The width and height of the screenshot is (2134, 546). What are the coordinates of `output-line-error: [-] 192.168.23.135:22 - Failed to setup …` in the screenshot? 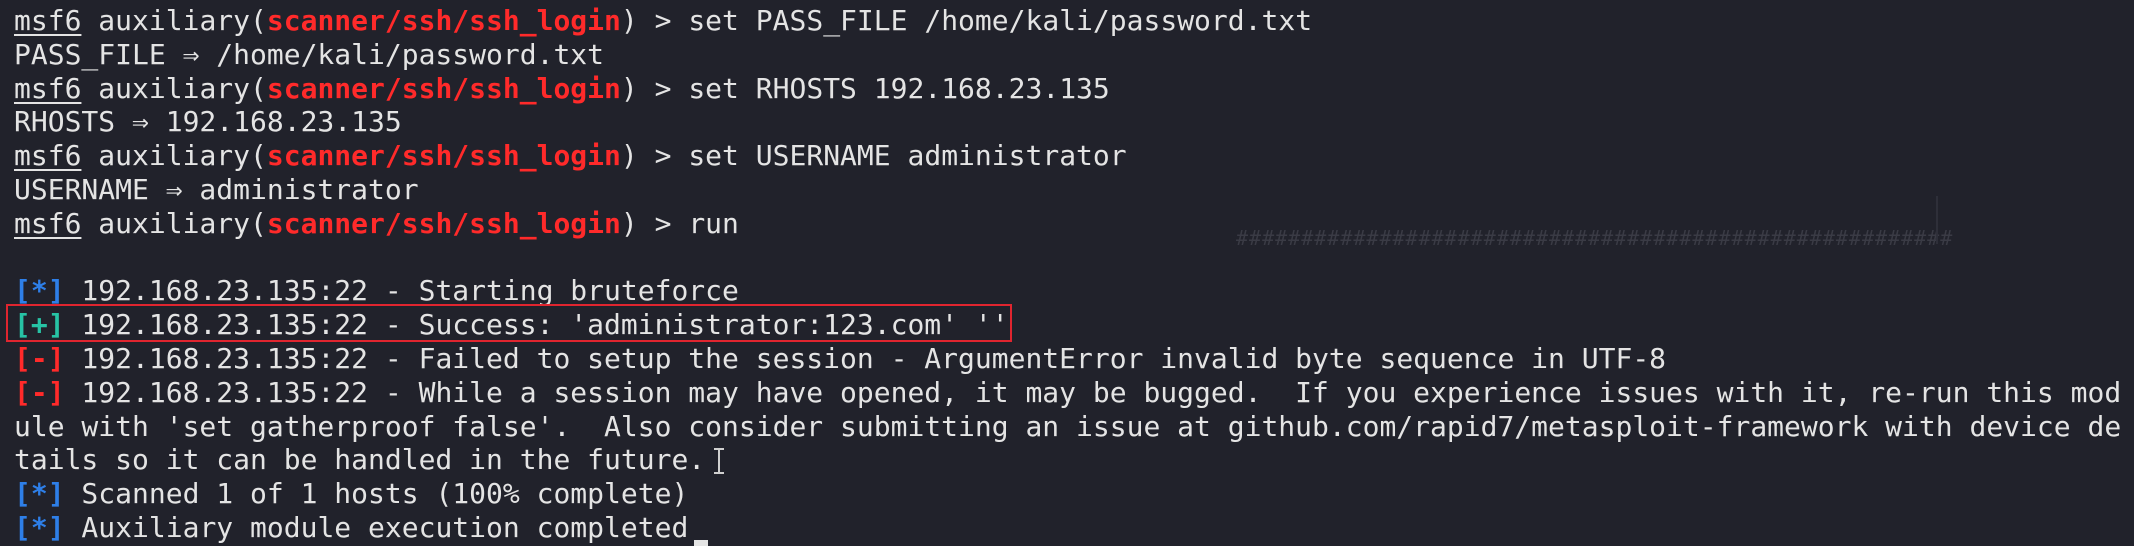 It's located at (1074, 359).